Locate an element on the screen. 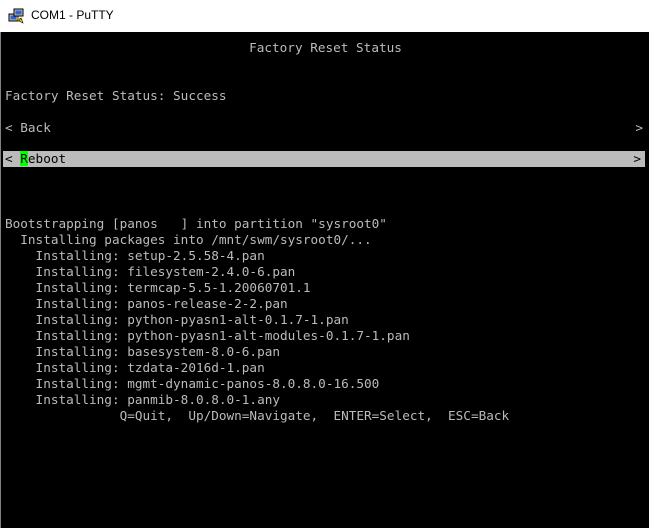 Image resolution: width=649 pixels, height=528 pixels. log-line: Installing: panos-release-2-2.pan is located at coordinates (146, 303).